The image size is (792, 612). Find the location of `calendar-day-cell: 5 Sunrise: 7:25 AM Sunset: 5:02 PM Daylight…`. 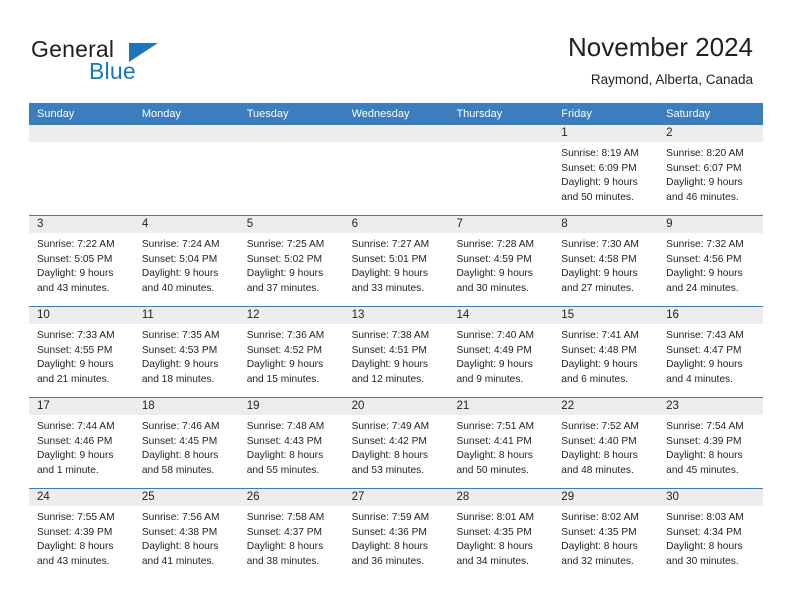

calendar-day-cell: 5 Sunrise: 7:25 AM Sunset: 5:02 PM Daylight… is located at coordinates (291, 261).